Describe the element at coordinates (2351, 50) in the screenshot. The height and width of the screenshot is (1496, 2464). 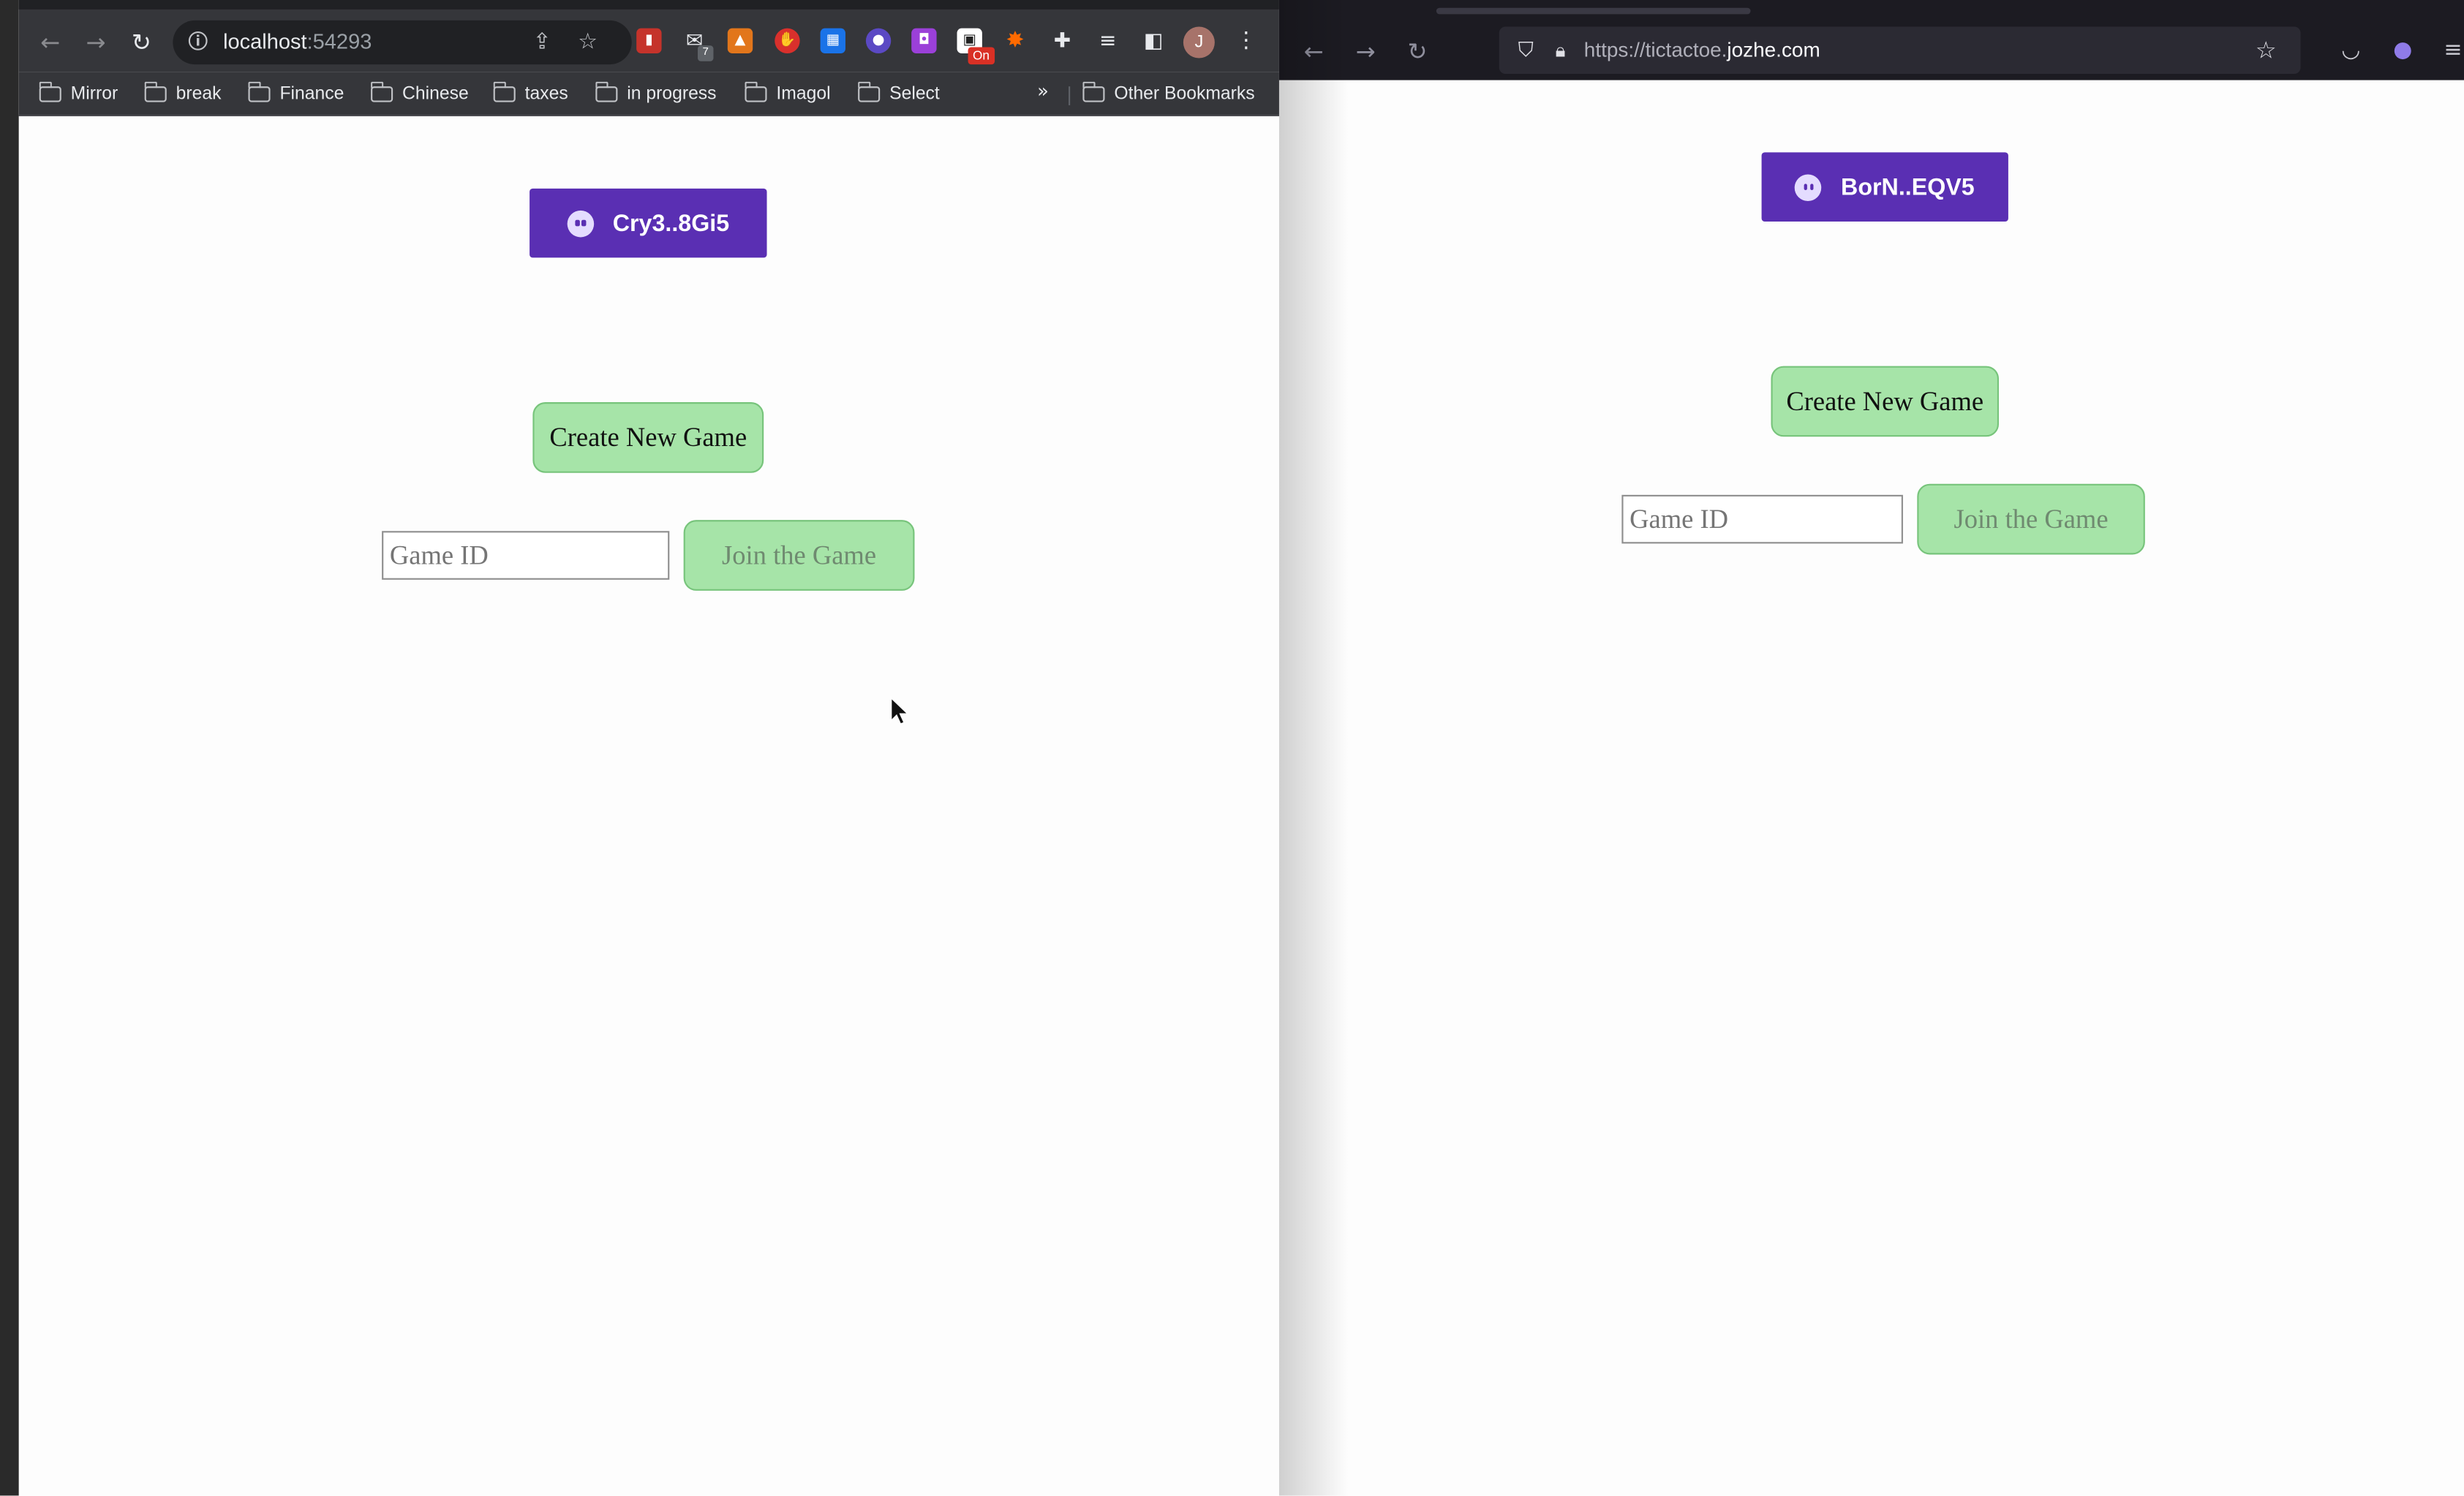
I see `pocket-icon: ◡` at that location.